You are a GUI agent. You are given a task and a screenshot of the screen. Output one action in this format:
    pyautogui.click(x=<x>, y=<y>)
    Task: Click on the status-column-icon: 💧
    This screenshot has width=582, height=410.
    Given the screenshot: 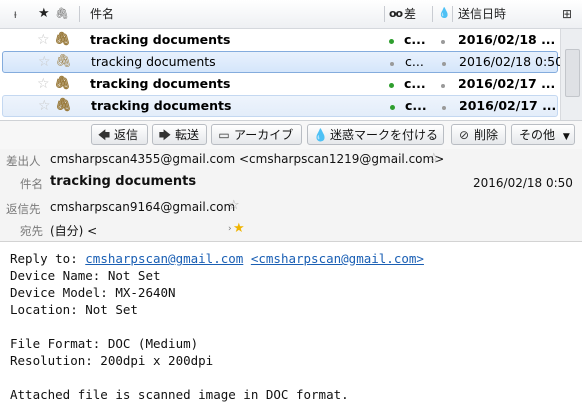 What is the action you would take?
    pyautogui.click(x=444, y=14)
    